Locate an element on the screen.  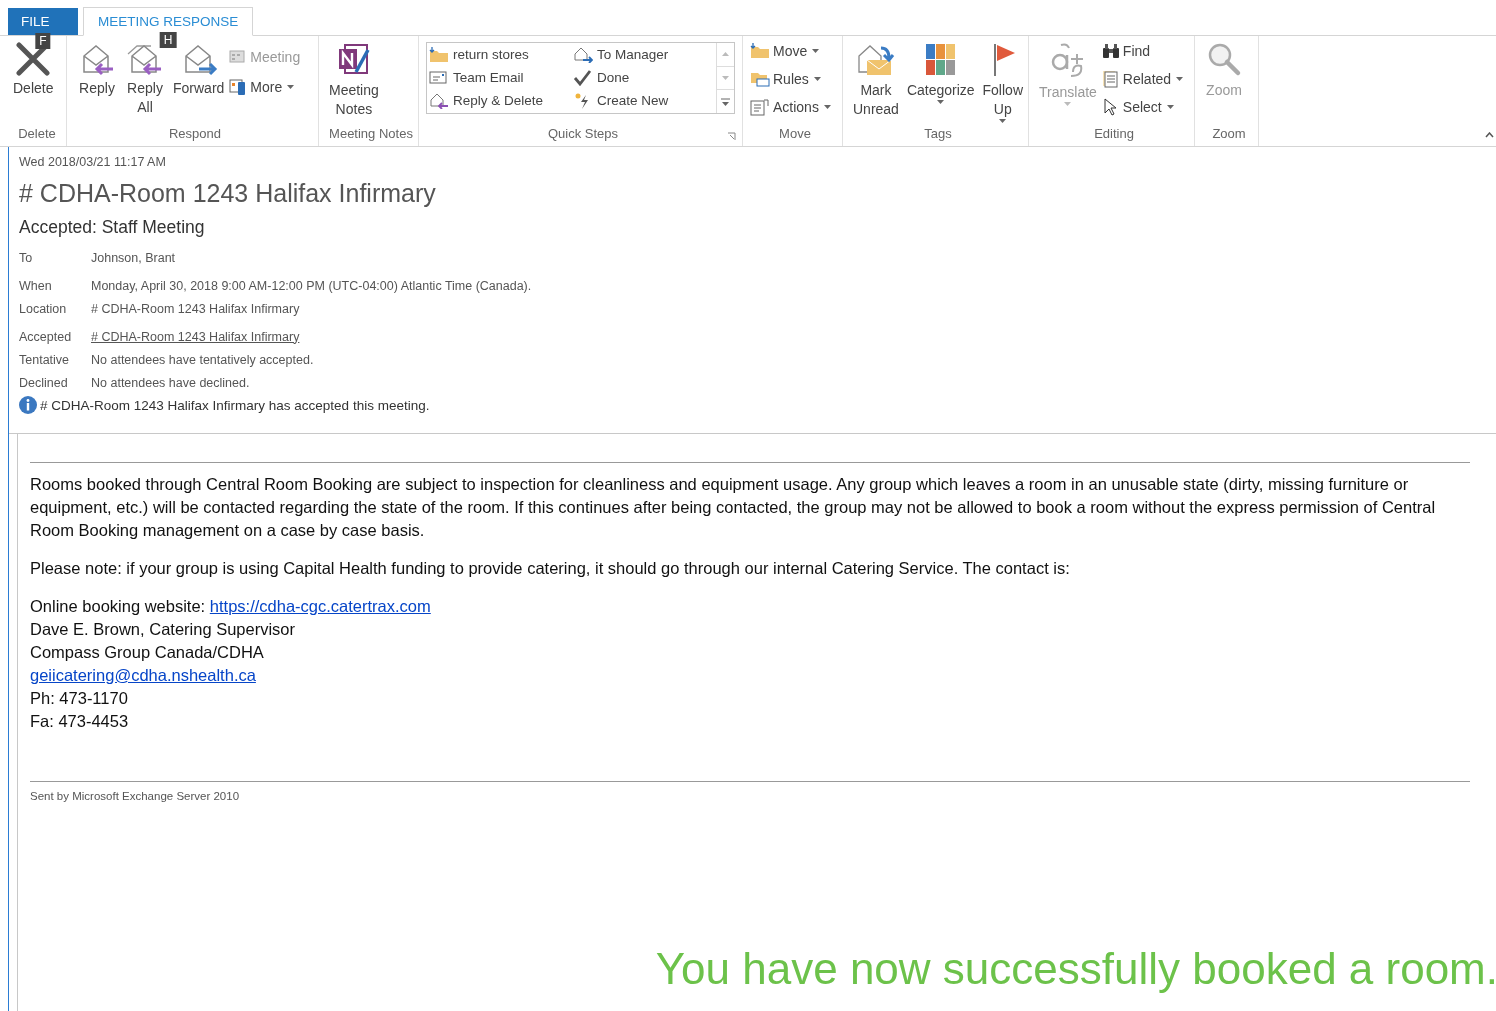
body-paragraph: Please note: if your group is using Capital Health funding to provide catering, it should go through our internal Catering Service. The contact is: is located at coordinates (550, 568).